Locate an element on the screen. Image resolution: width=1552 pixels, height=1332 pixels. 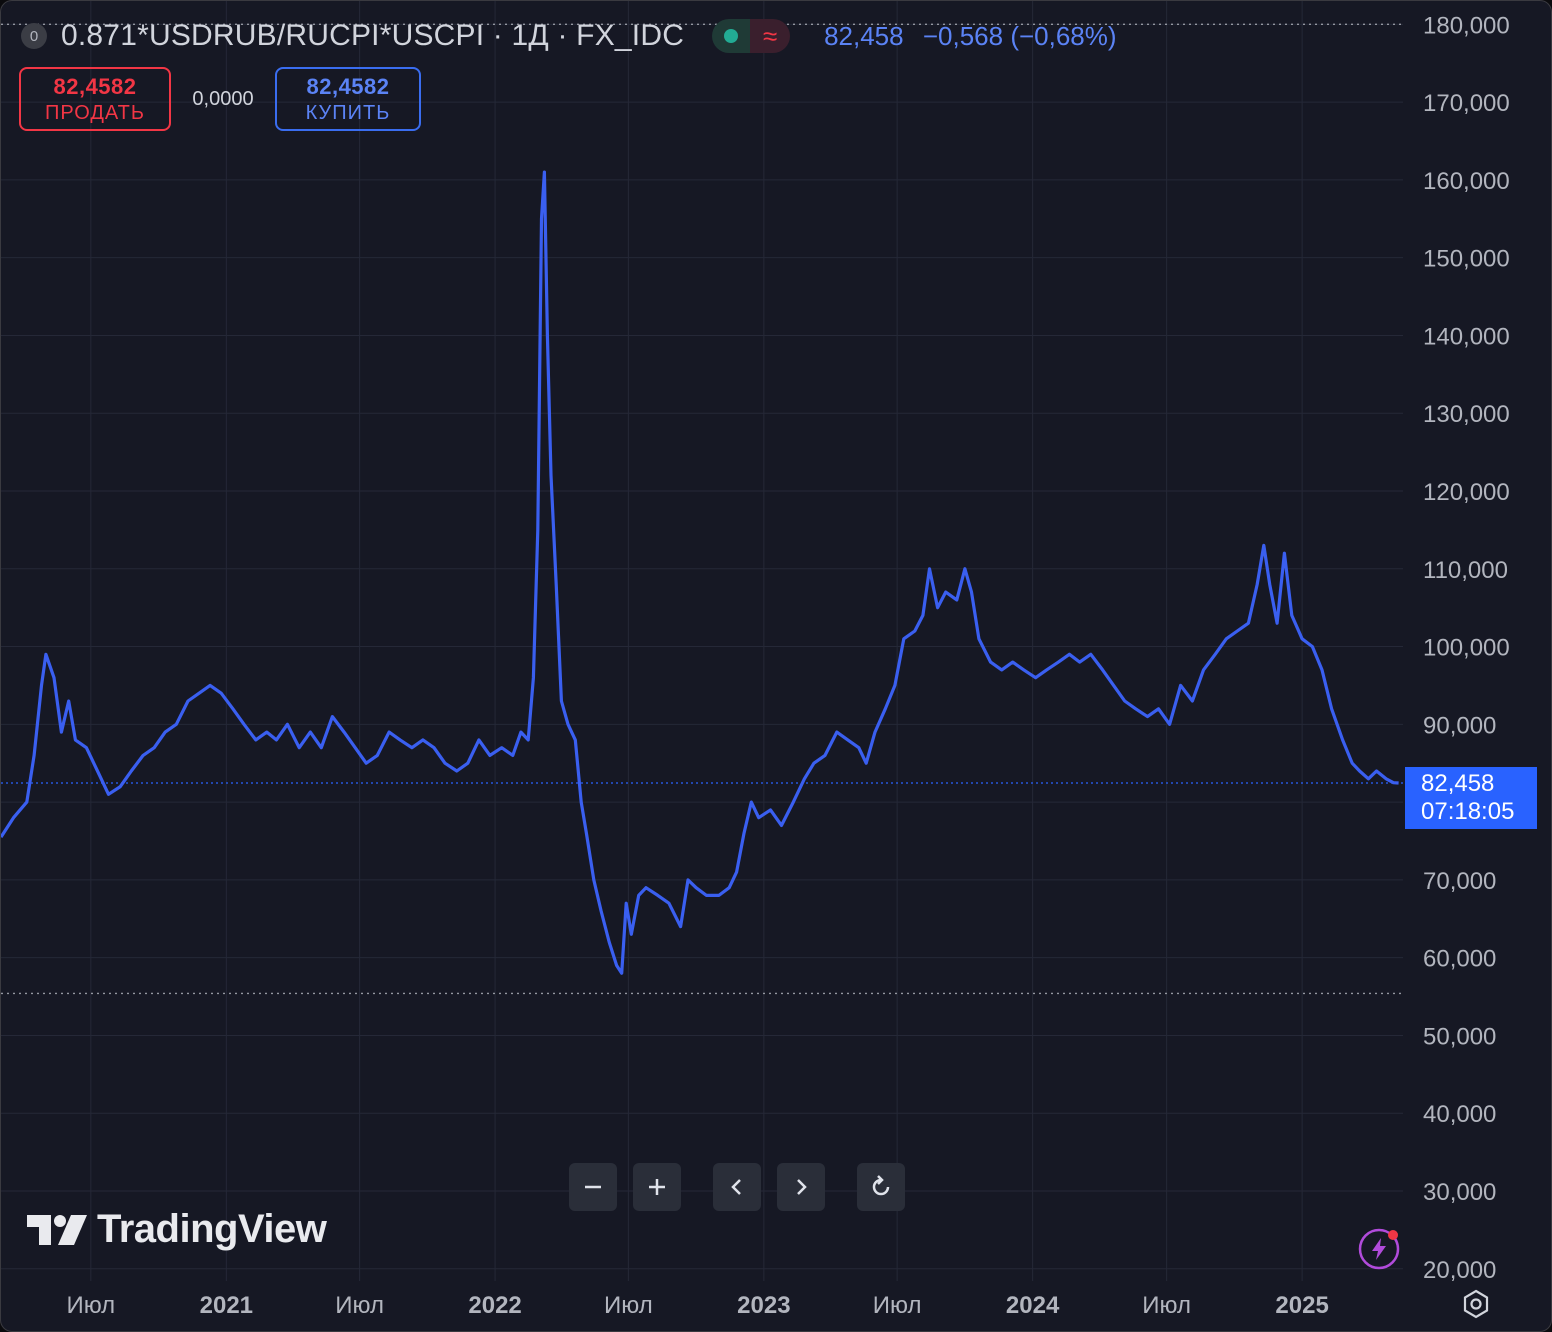
price-axis-label: 130,000 is located at coordinates (1466, 414).